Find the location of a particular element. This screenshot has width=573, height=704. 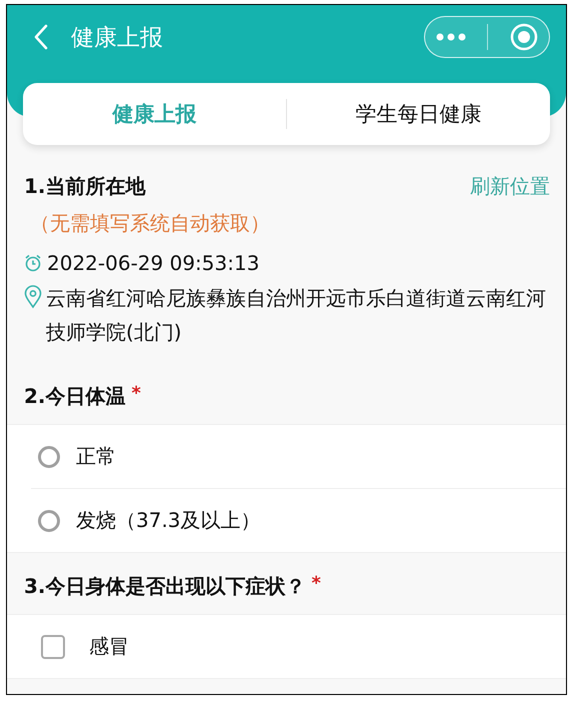

tab: 学生每日健康 is located at coordinates (418, 114).